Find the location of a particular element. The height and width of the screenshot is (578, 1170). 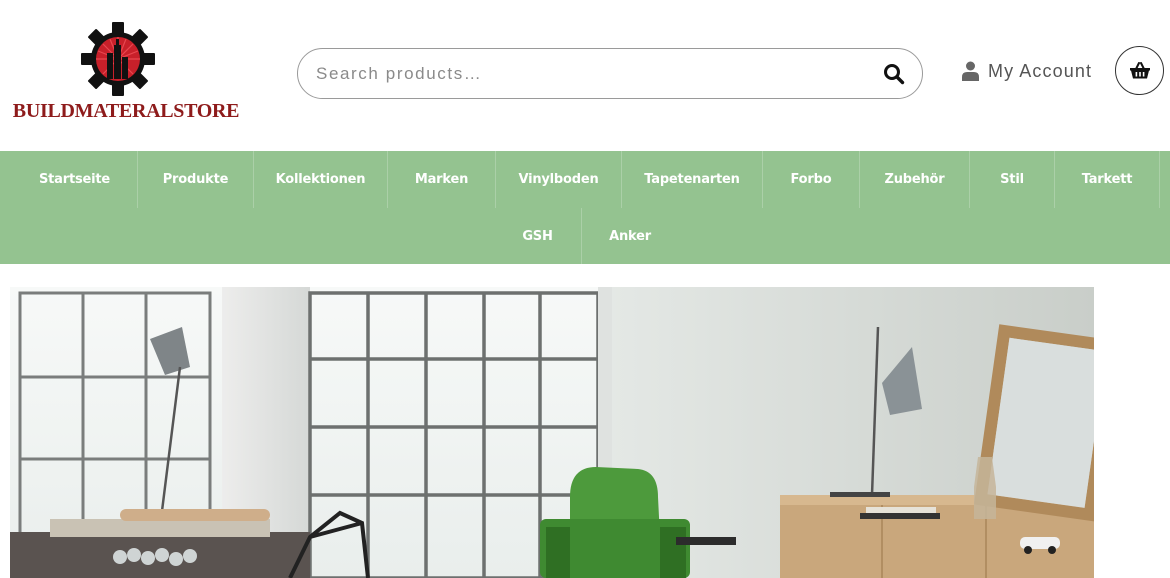

nav-item-vinylboden: Vinylboden is located at coordinates (559, 179).